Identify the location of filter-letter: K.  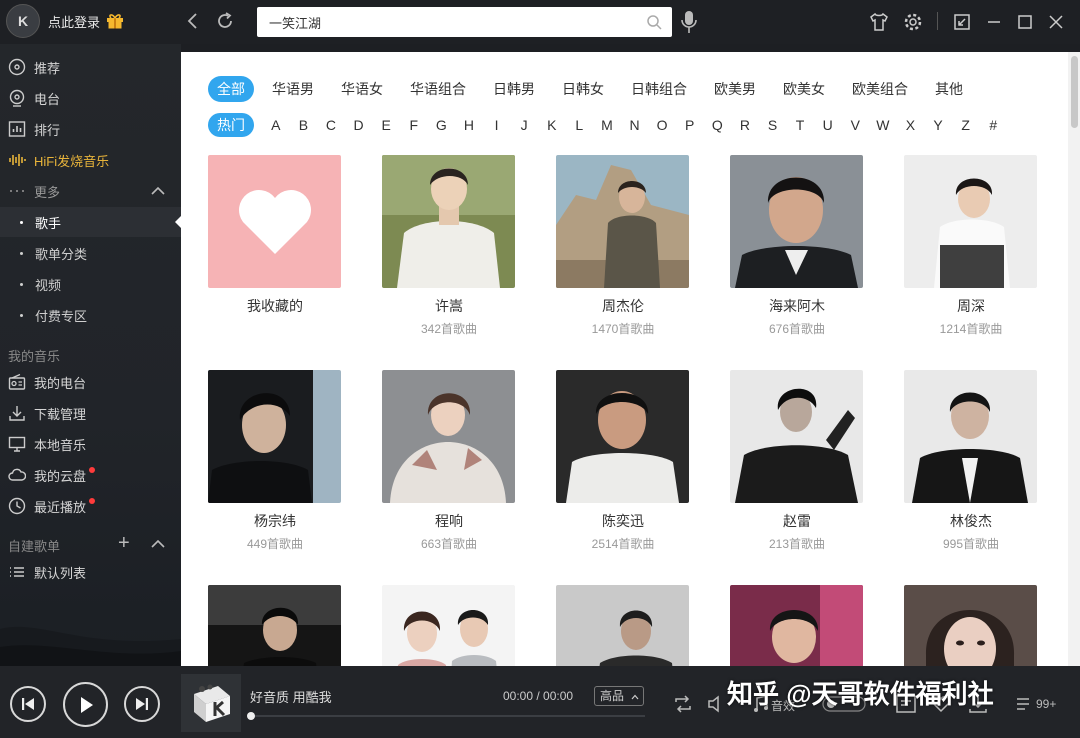
(552, 125).